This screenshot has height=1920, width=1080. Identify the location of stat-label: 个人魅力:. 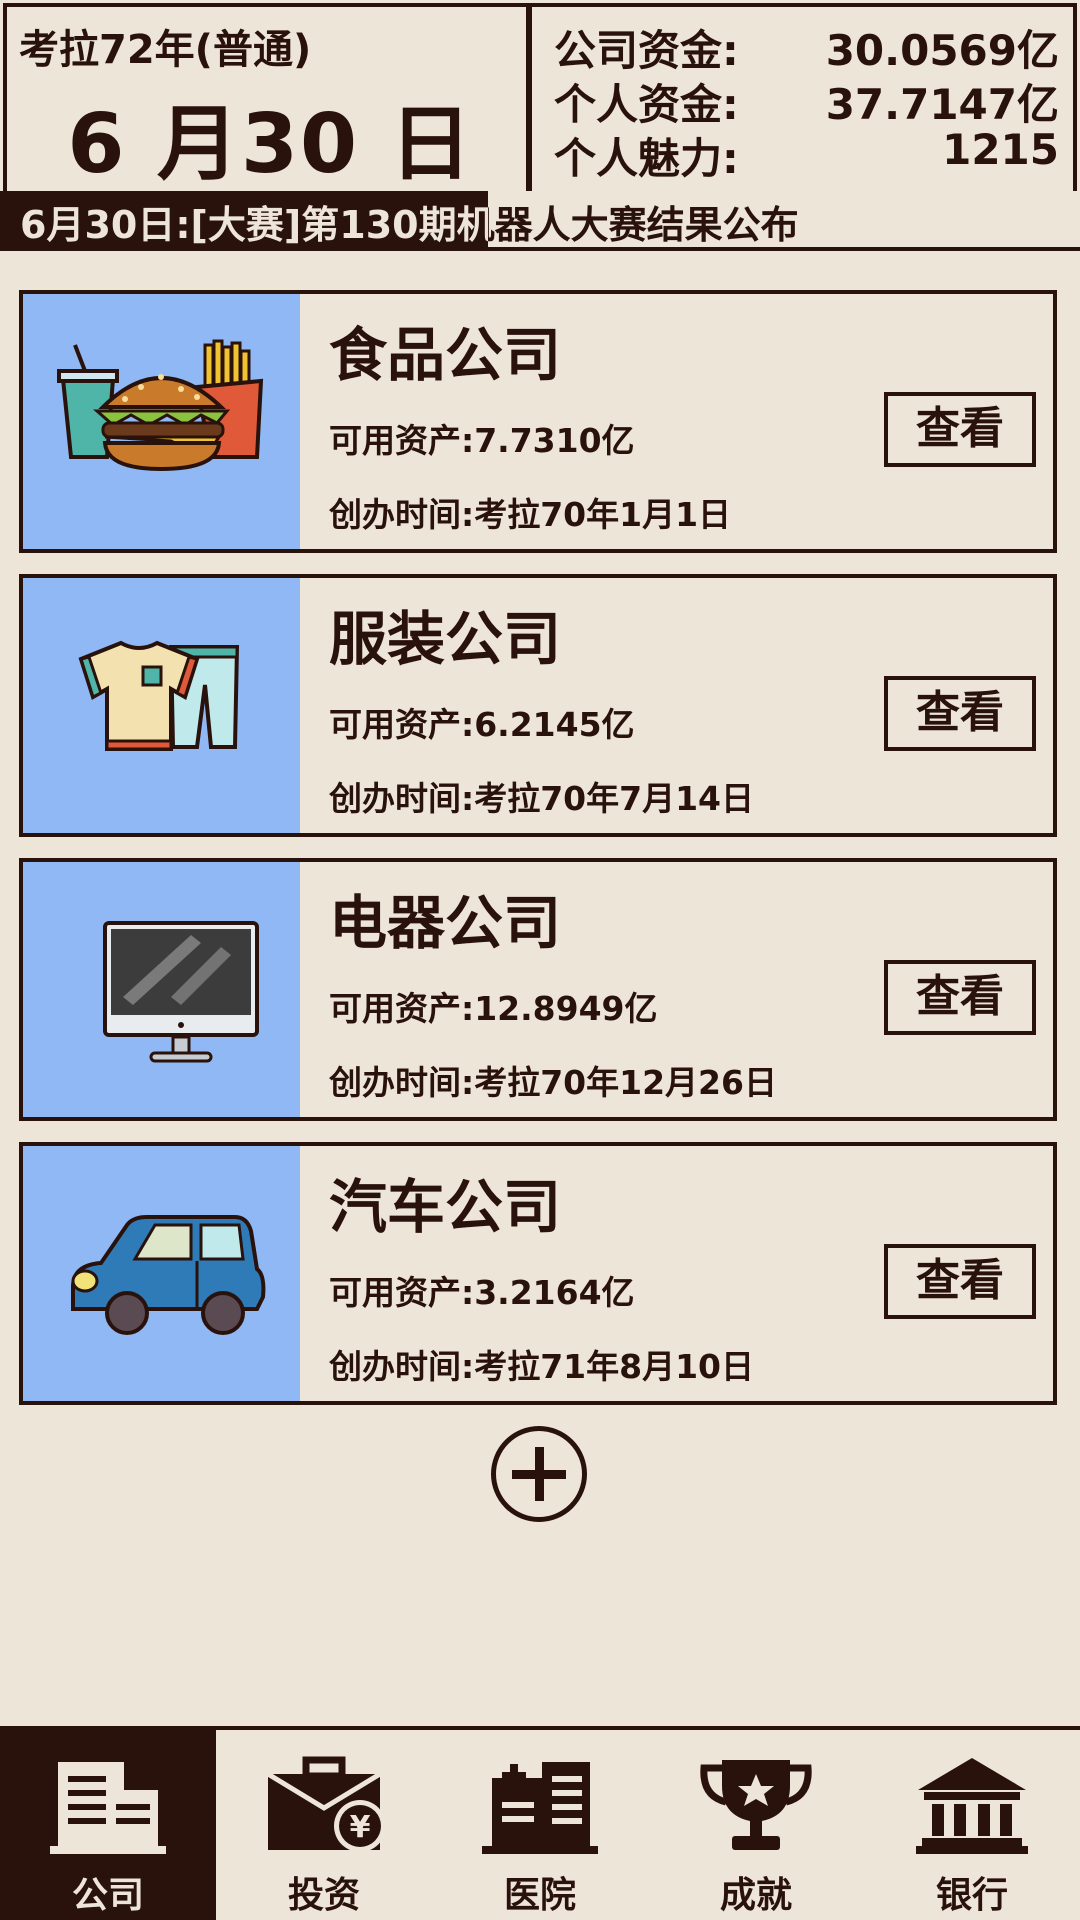
(646, 158).